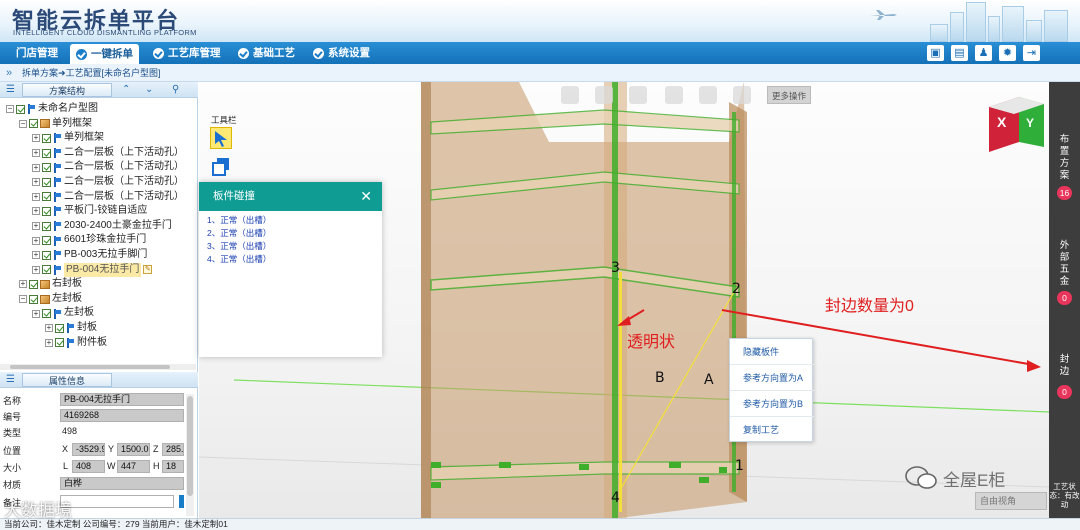  I want to click on tree-node: − 未命名户型图, so click(52, 109).